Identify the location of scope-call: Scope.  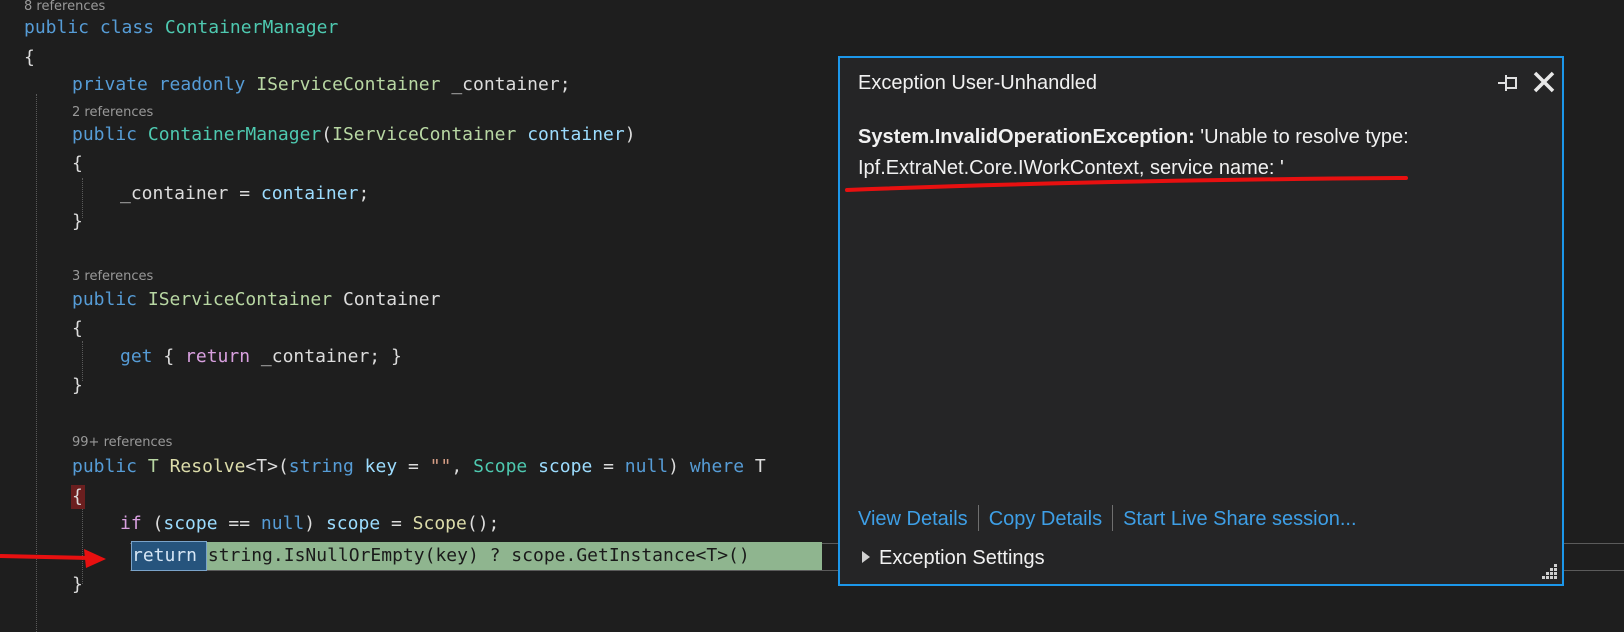
(439, 523).